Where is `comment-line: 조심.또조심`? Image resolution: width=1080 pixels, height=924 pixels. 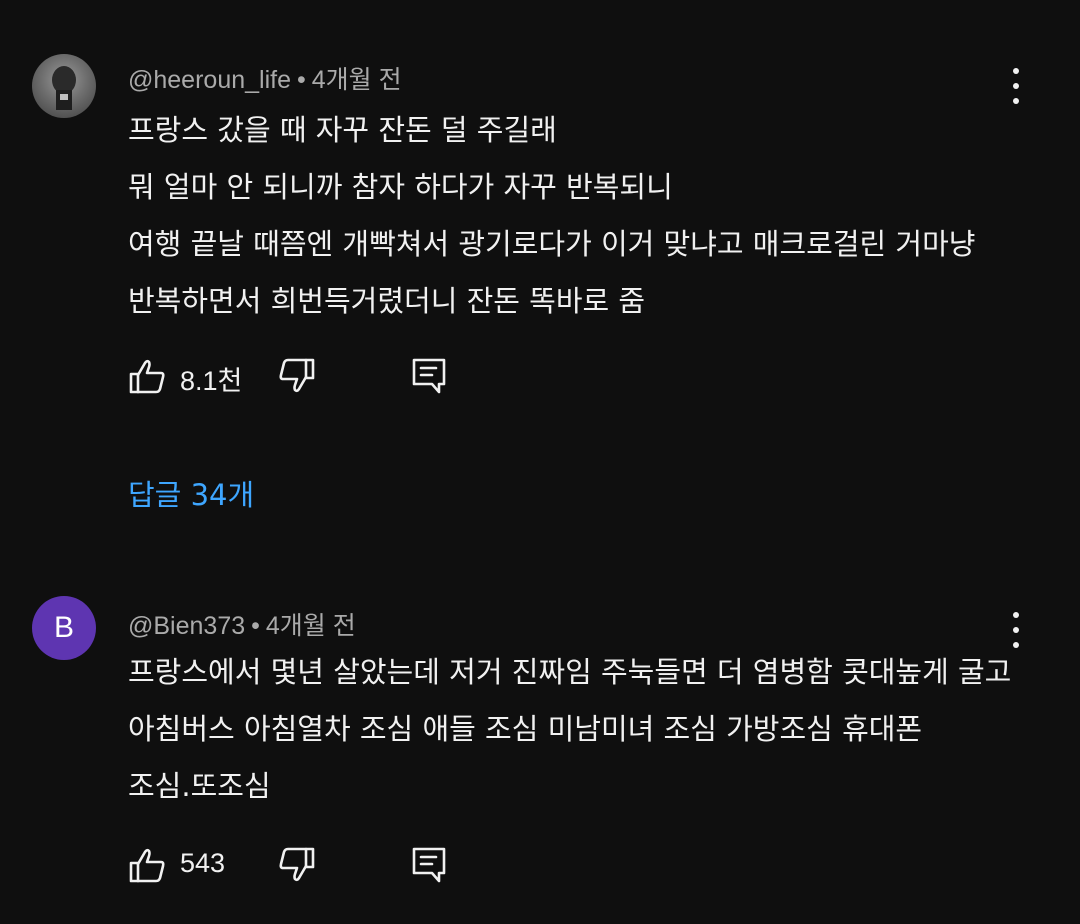 comment-line: 조심.또조심 is located at coordinates (199, 786).